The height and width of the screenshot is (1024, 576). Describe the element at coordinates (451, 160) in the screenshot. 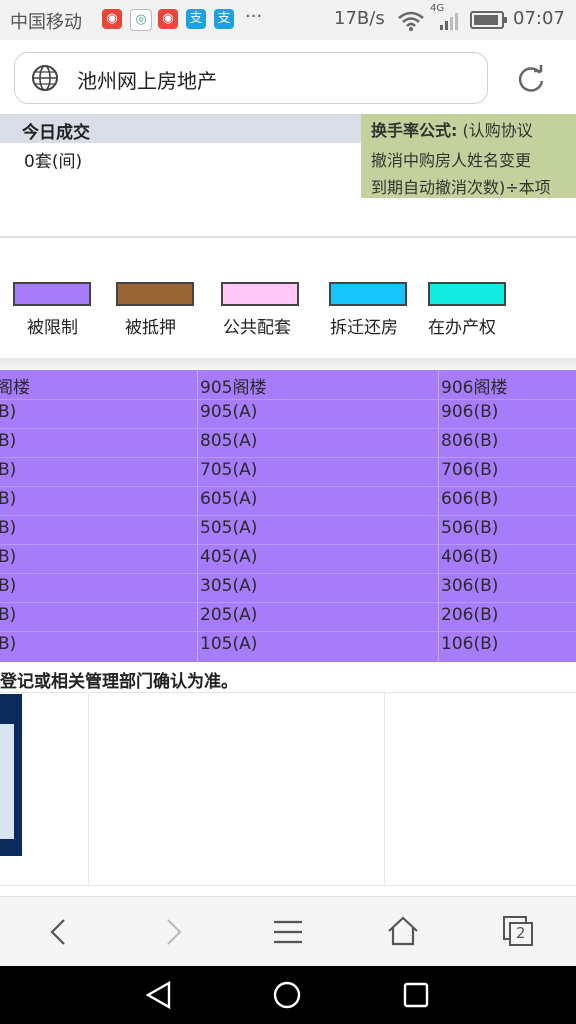

I see `formula-line2: 撤消中购房人姓名变更` at that location.